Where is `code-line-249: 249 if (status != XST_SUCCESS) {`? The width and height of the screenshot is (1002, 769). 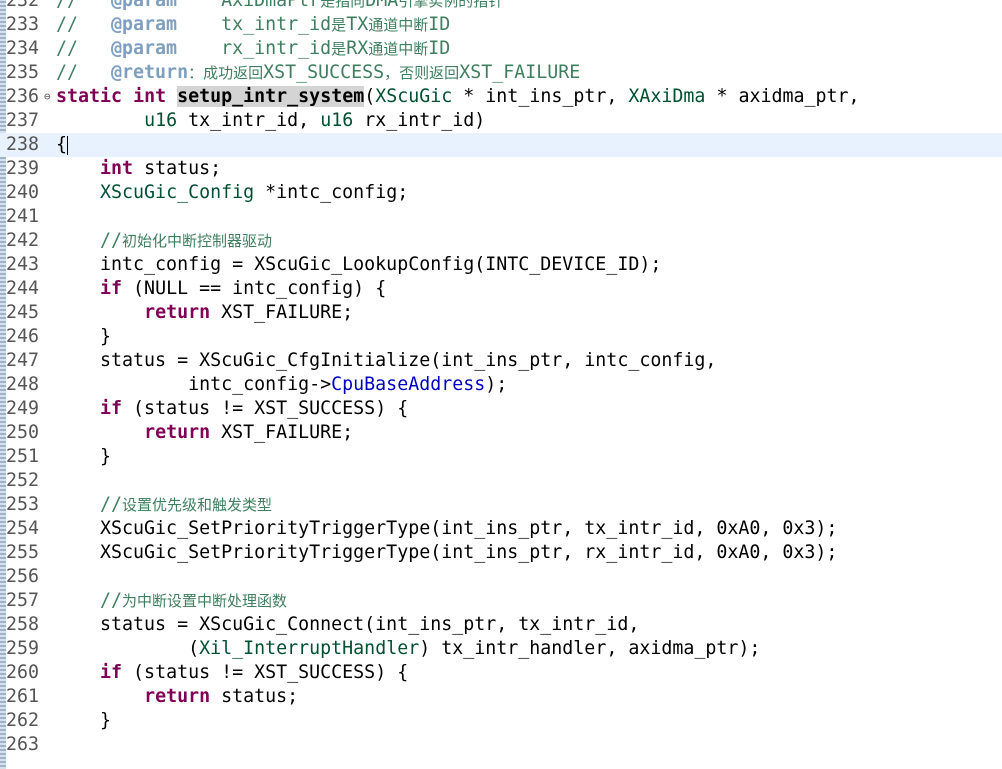
code-line-249: 249 if (status != XST_SUCCESS) { is located at coordinates (501, 409).